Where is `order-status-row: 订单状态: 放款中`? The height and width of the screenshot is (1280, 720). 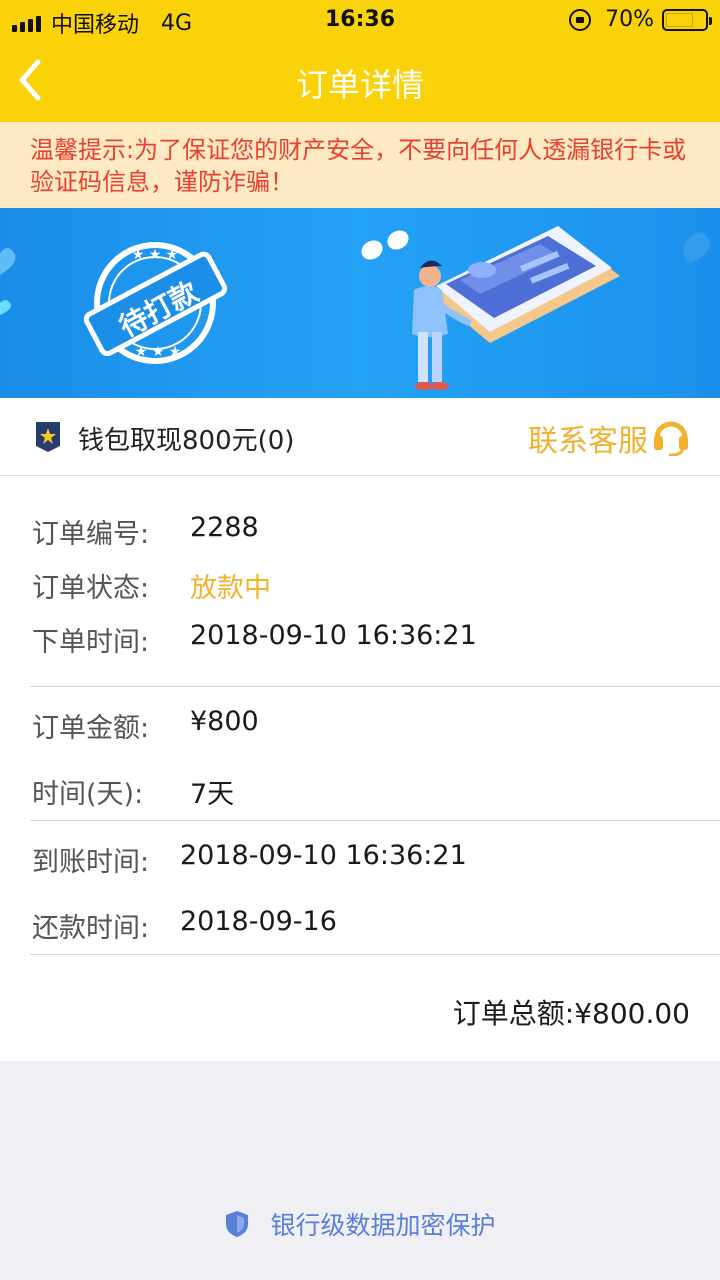 order-status-row: 订单状态: 放款中 is located at coordinates (151, 585).